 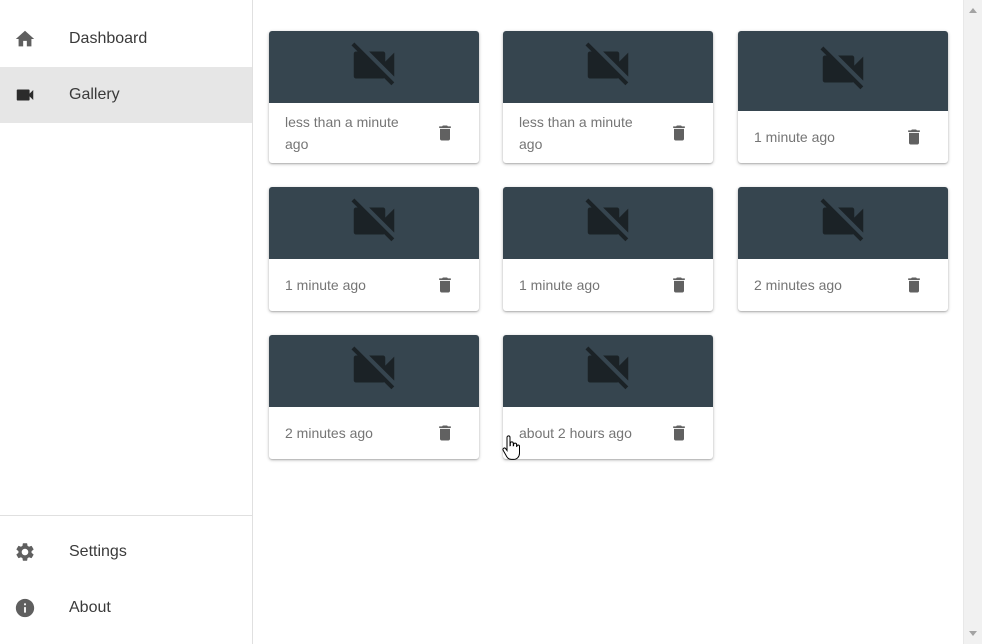 What do you see at coordinates (575, 433) in the screenshot?
I see `timestamp: about 2 hours ago` at bounding box center [575, 433].